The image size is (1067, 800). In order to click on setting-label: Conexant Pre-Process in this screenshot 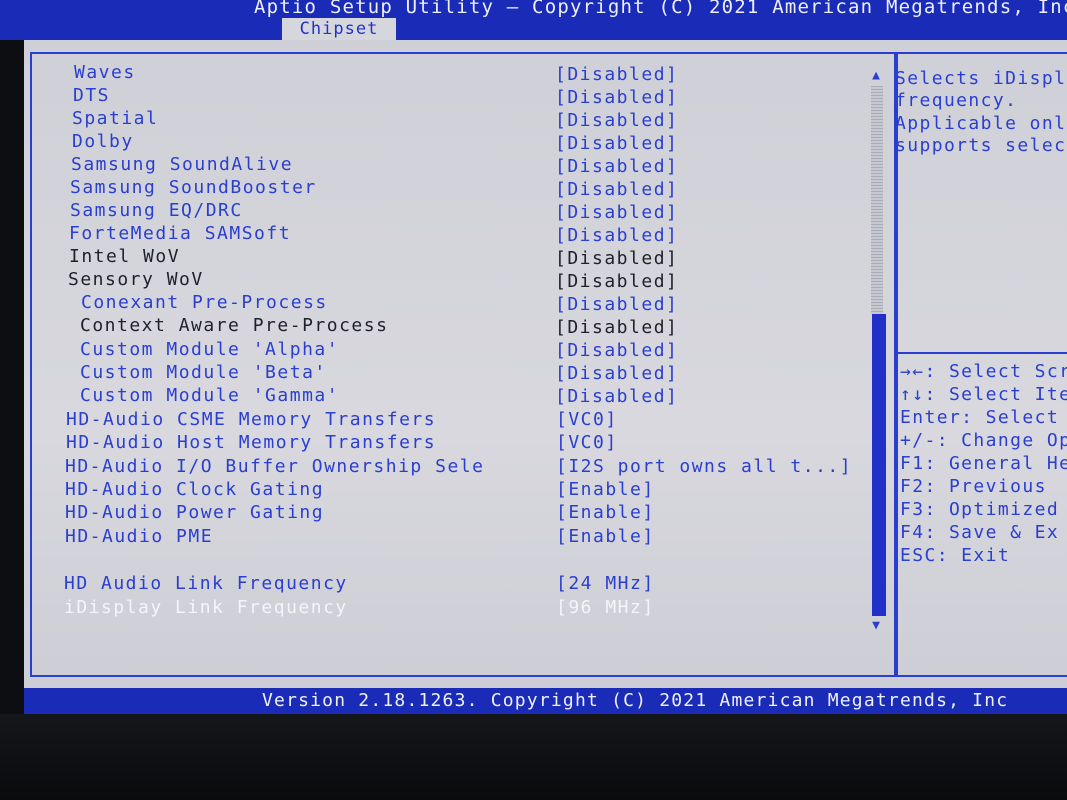, I will do `click(204, 302)`.